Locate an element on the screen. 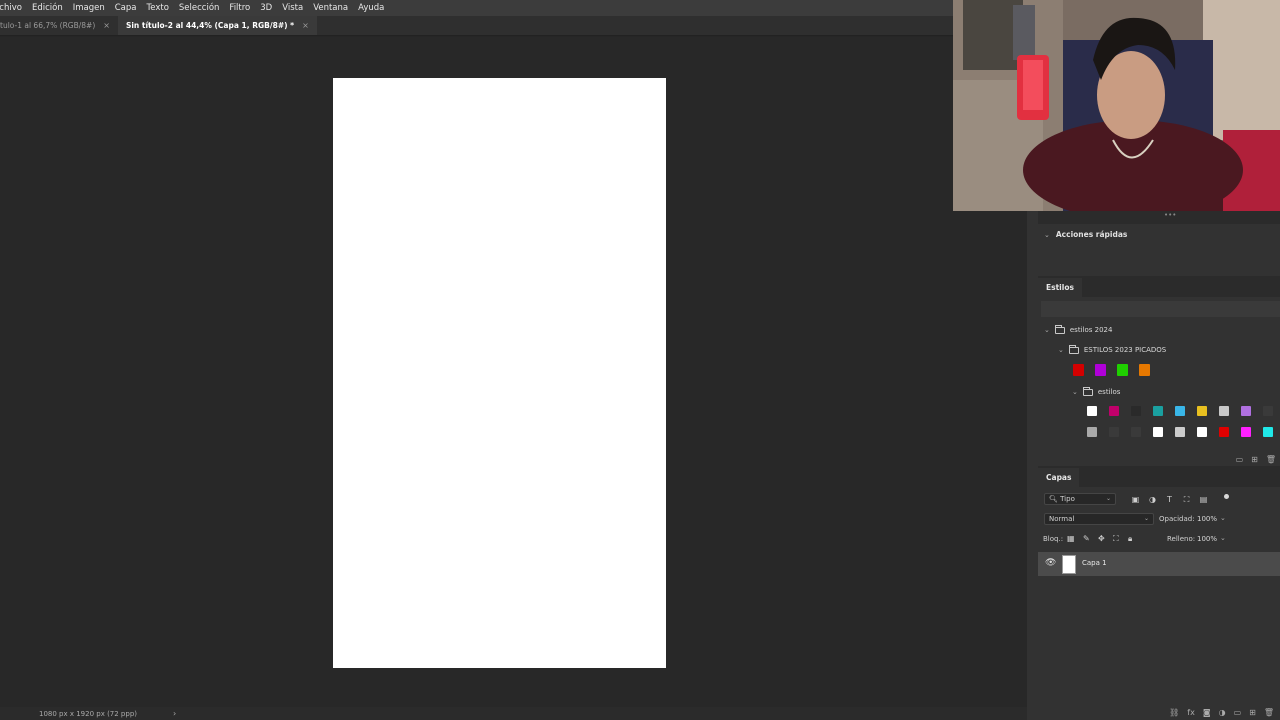 Image resolution: width=1280 pixels, height=720 pixels. menu-filtro: Filtro is located at coordinates (239, 8).